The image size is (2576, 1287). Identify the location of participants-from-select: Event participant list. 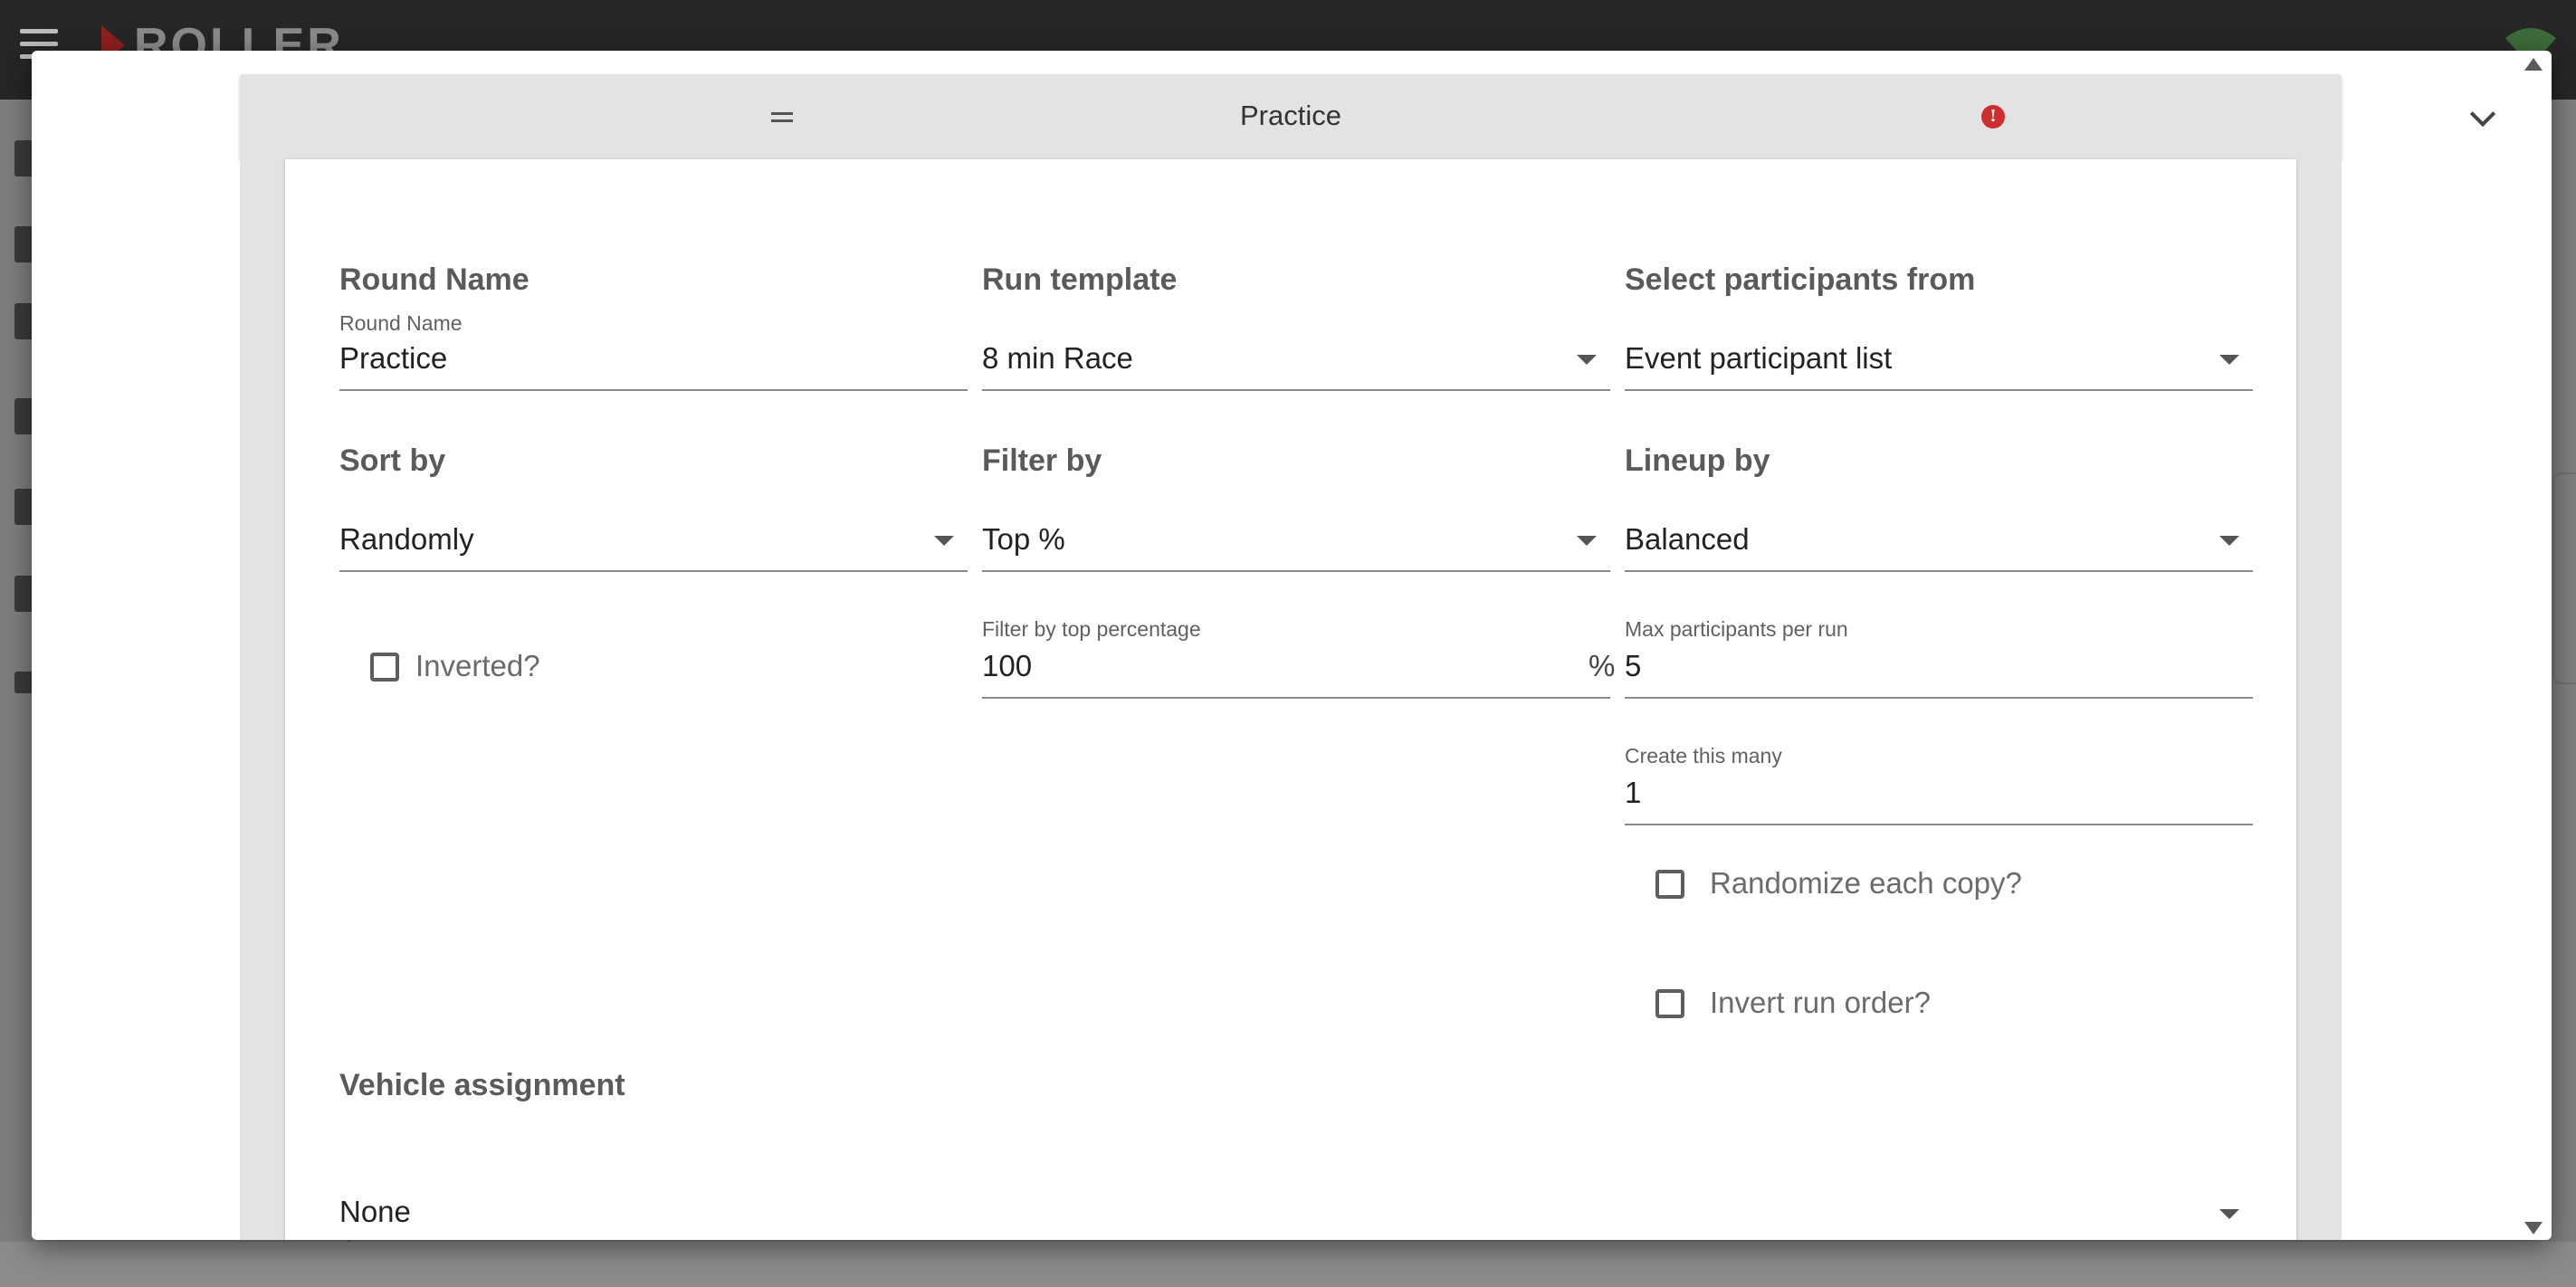
(1915, 358).